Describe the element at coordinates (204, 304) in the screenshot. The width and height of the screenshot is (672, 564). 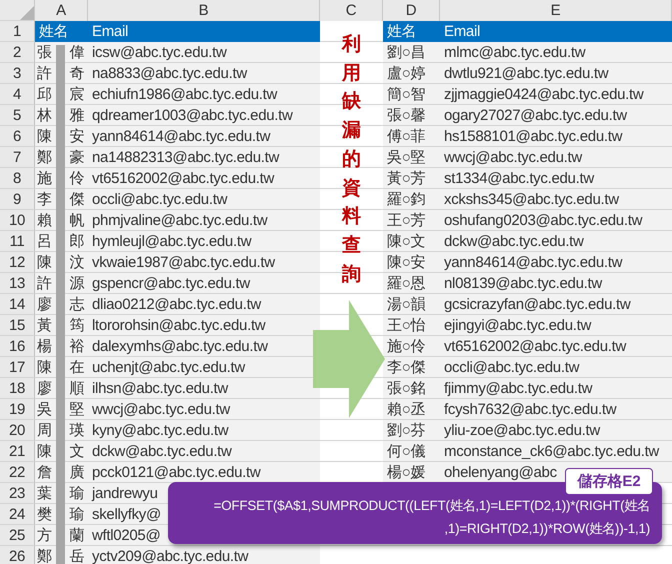
I see `table-cell: dliao0212@abc.tyc.edu.tw` at that location.